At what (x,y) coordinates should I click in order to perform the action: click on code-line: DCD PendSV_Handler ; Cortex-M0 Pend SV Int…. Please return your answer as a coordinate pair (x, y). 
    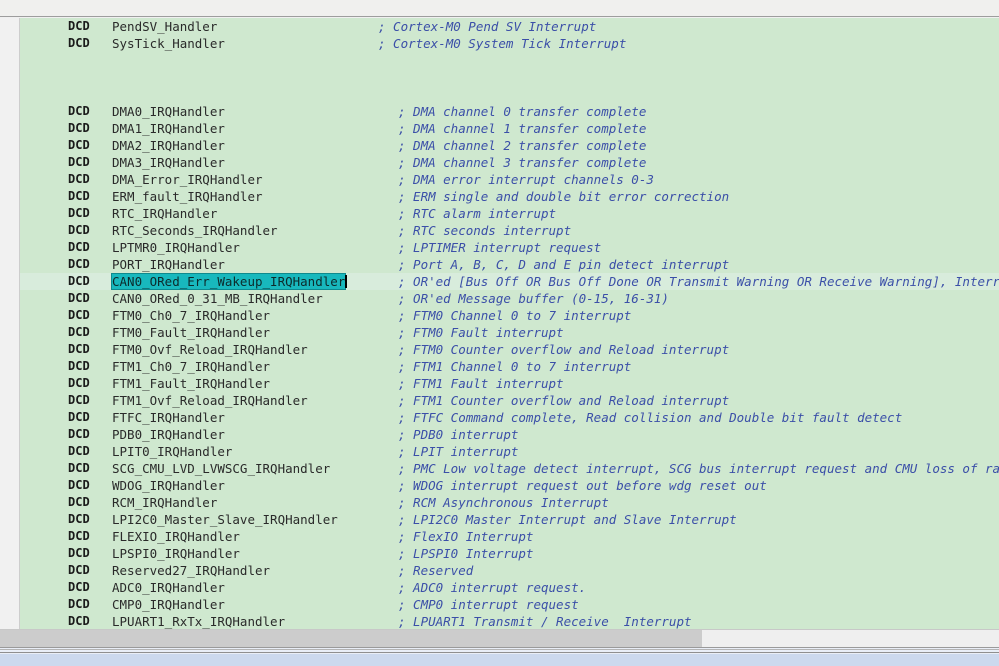
    Looking at the image, I should click on (509, 26).